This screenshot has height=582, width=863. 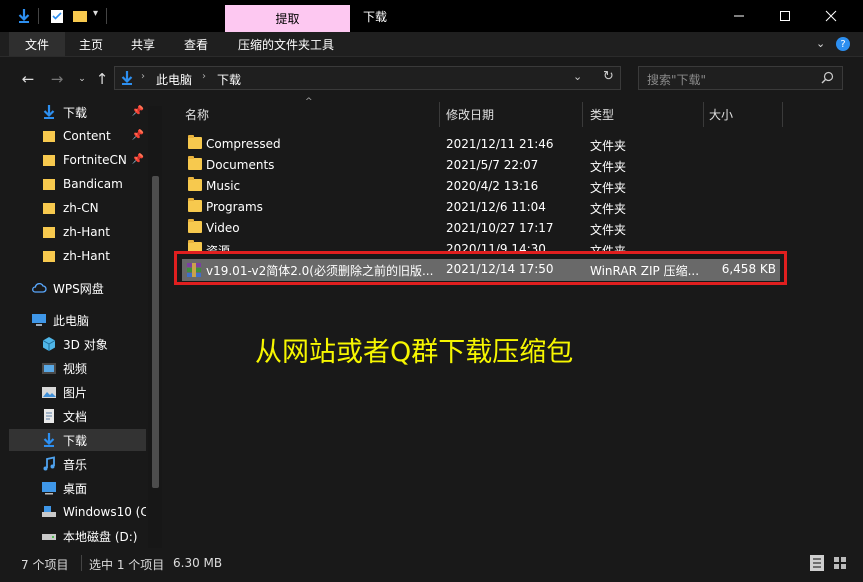 I want to click on sidebar-item-bandicam: Bandicam, so click(x=77, y=184).